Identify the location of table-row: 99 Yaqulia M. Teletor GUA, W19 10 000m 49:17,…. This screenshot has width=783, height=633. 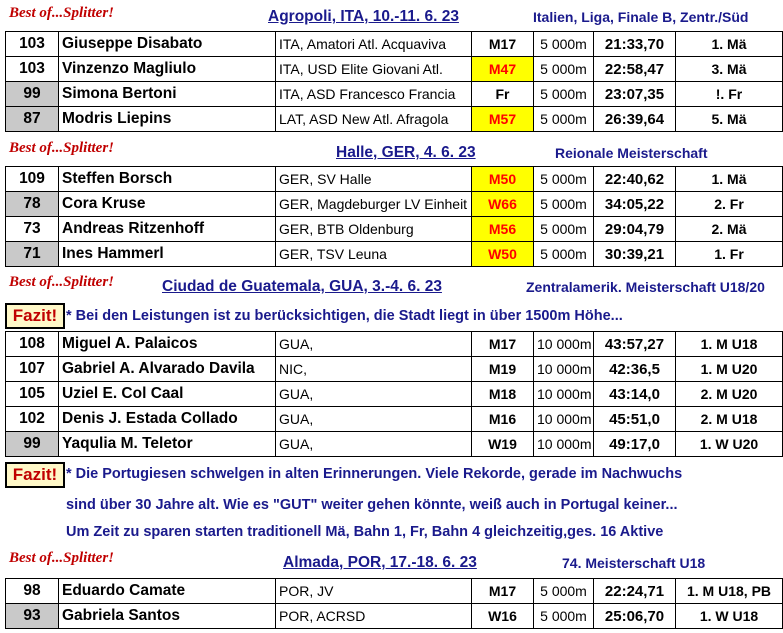
(394, 444).